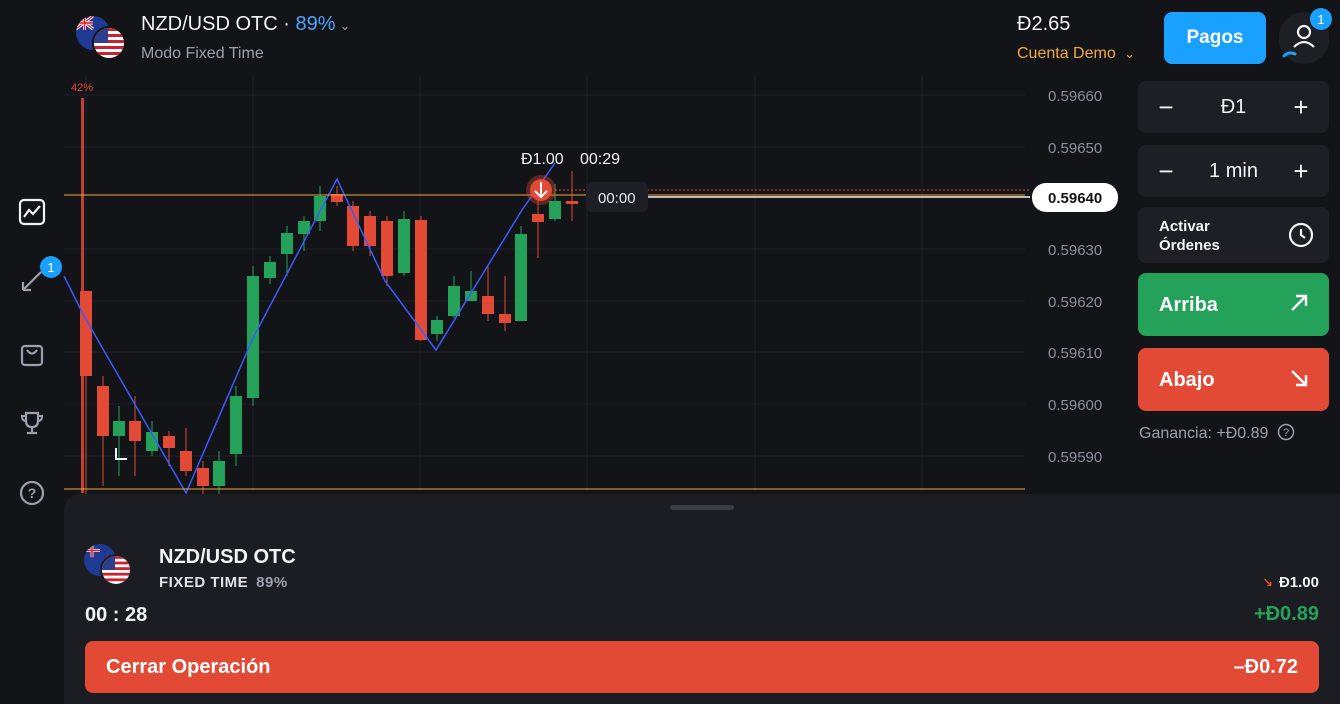  I want to click on duration-stepper: − 1 min +, so click(1233, 171).